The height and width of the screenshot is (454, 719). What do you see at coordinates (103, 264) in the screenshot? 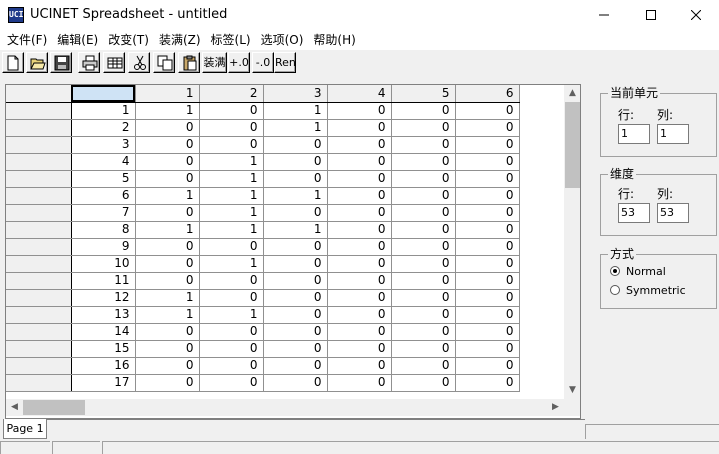
I see `row-label: 10` at bounding box center [103, 264].